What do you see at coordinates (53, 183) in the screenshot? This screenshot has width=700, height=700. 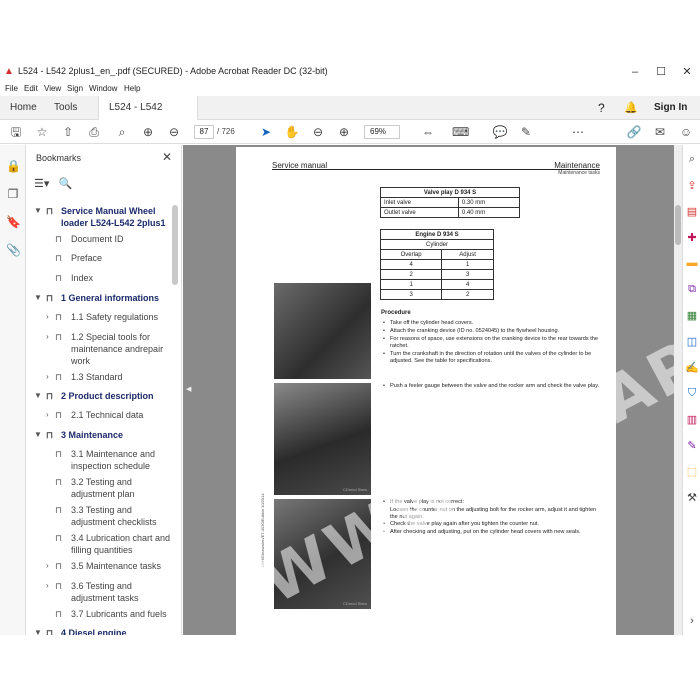 I see `bookmark-options-icon: ☰▾ 🔍` at bounding box center [53, 183].